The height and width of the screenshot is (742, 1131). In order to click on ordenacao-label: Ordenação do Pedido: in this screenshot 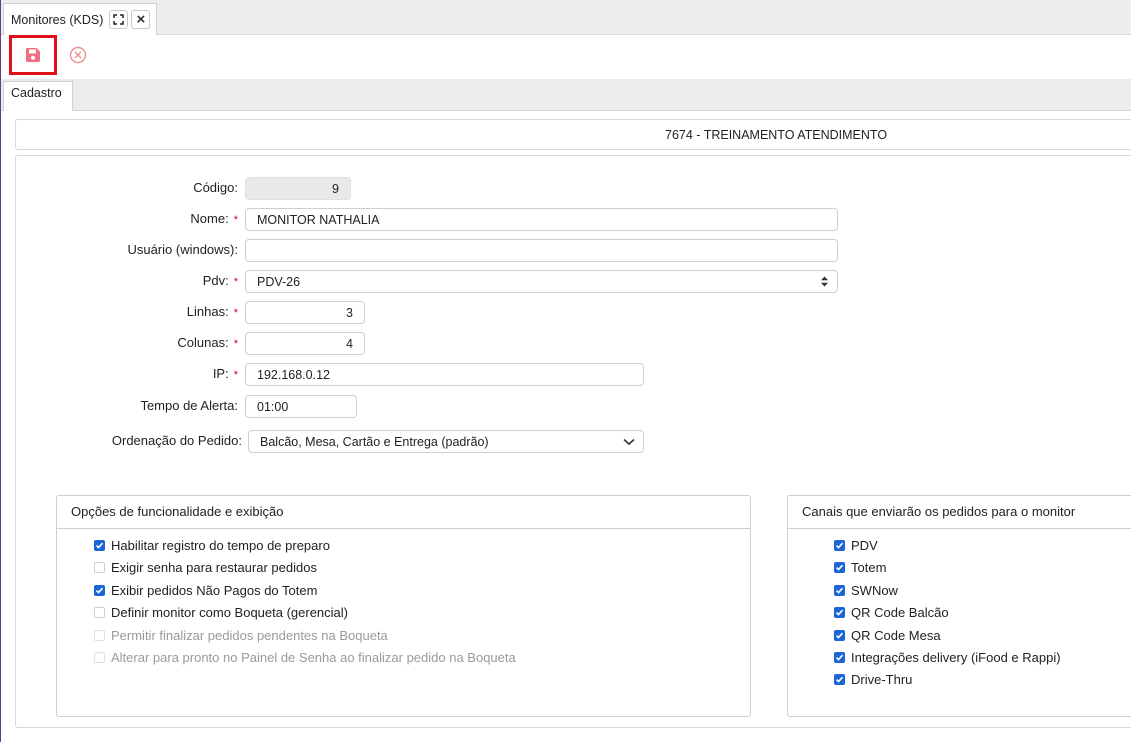, I will do `click(125, 440)`.